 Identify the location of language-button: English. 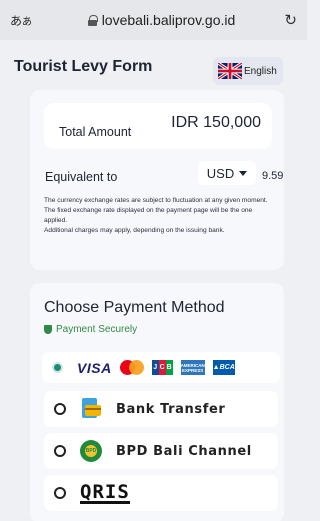
(248, 71).